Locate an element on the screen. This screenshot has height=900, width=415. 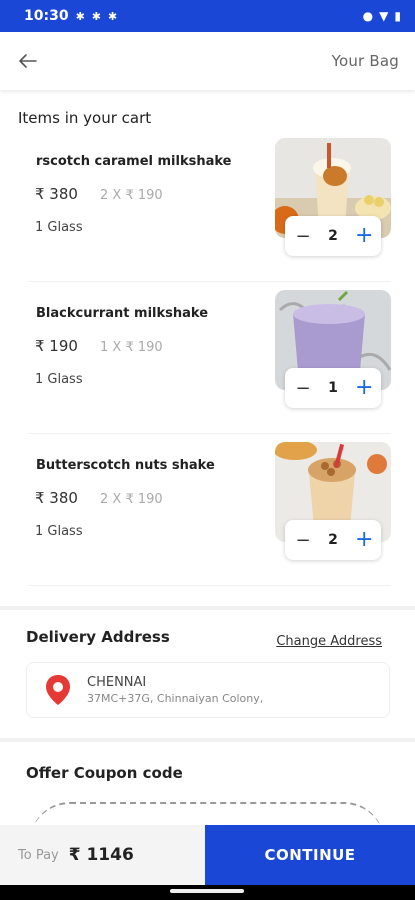
item-calc: 1 X ₹ 190 is located at coordinates (131, 347).